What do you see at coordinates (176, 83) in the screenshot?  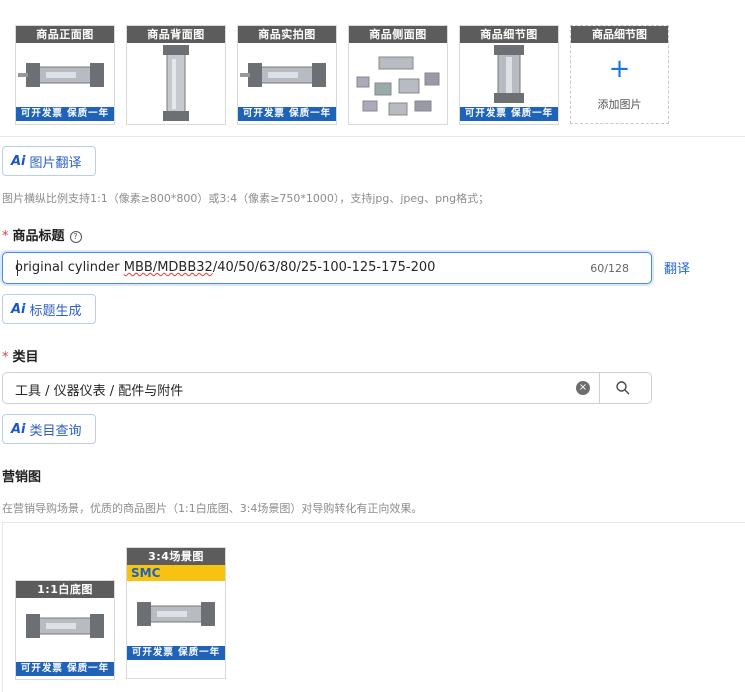 I see `cylinder-back-photo-icon` at bounding box center [176, 83].